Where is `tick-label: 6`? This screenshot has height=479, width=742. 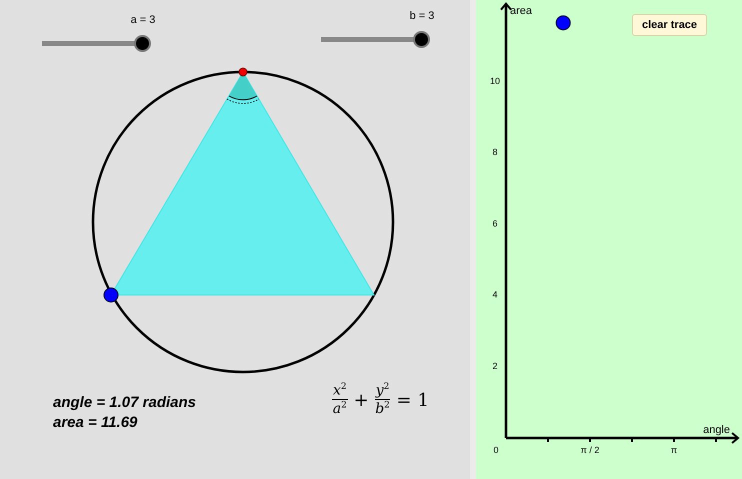
tick-label: 6 is located at coordinates (495, 223).